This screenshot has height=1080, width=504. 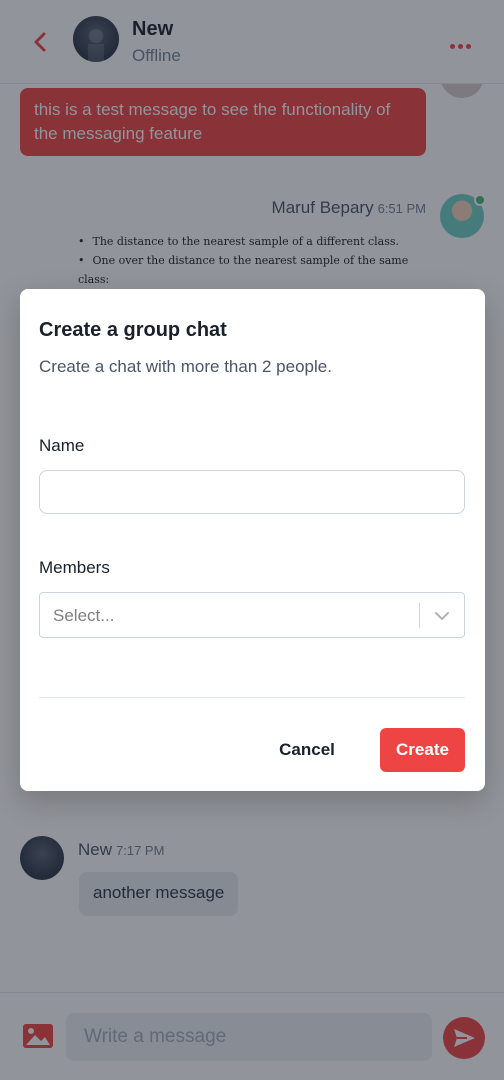 I want to click on group-name-input, so click(x=252, y=492).